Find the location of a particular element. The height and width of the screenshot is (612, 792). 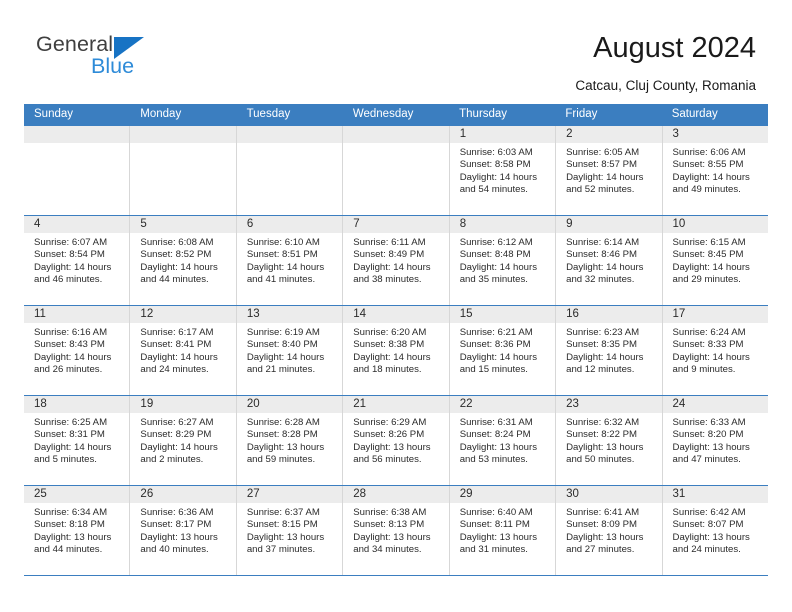

sunset-time: Sunset: 8:57 PM is located at coordinates (602, 165).